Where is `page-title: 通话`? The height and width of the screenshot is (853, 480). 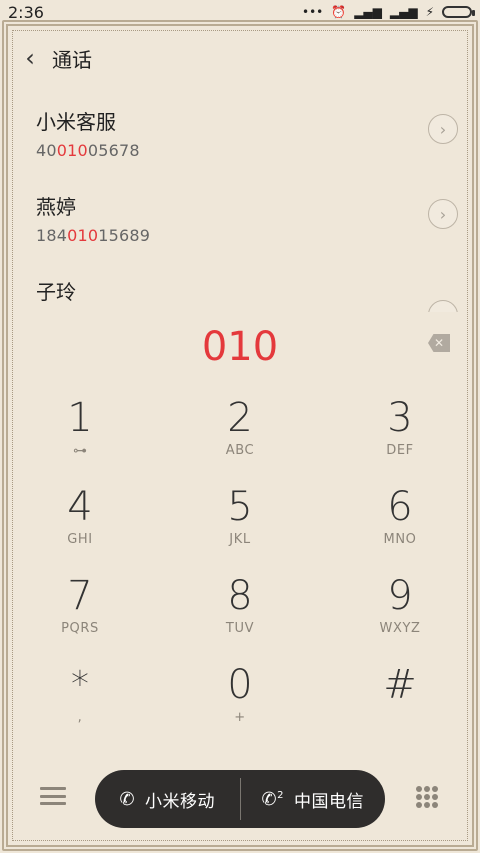 page-title: 通话 is located at coordinates (72, 59).